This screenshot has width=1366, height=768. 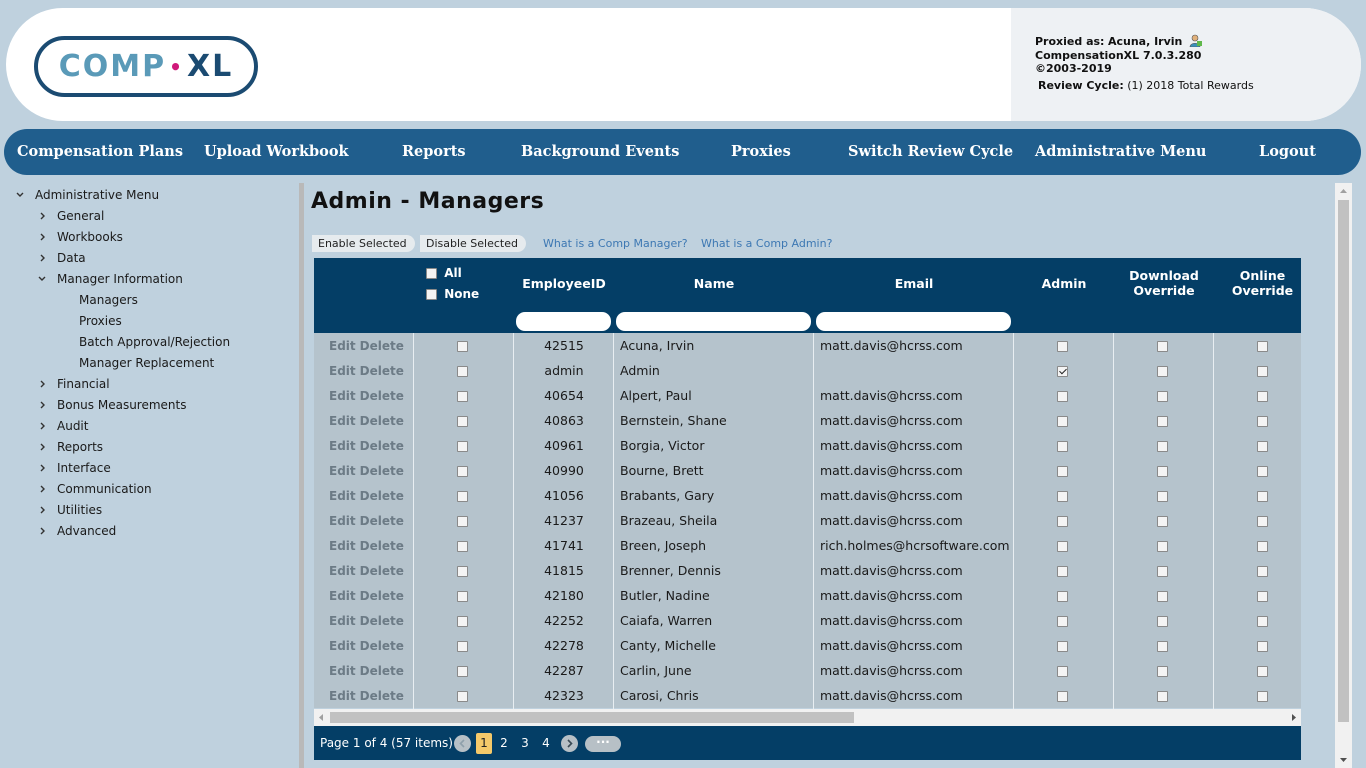 I want to click on col-header-email: Email, so click(x=914, y=283).